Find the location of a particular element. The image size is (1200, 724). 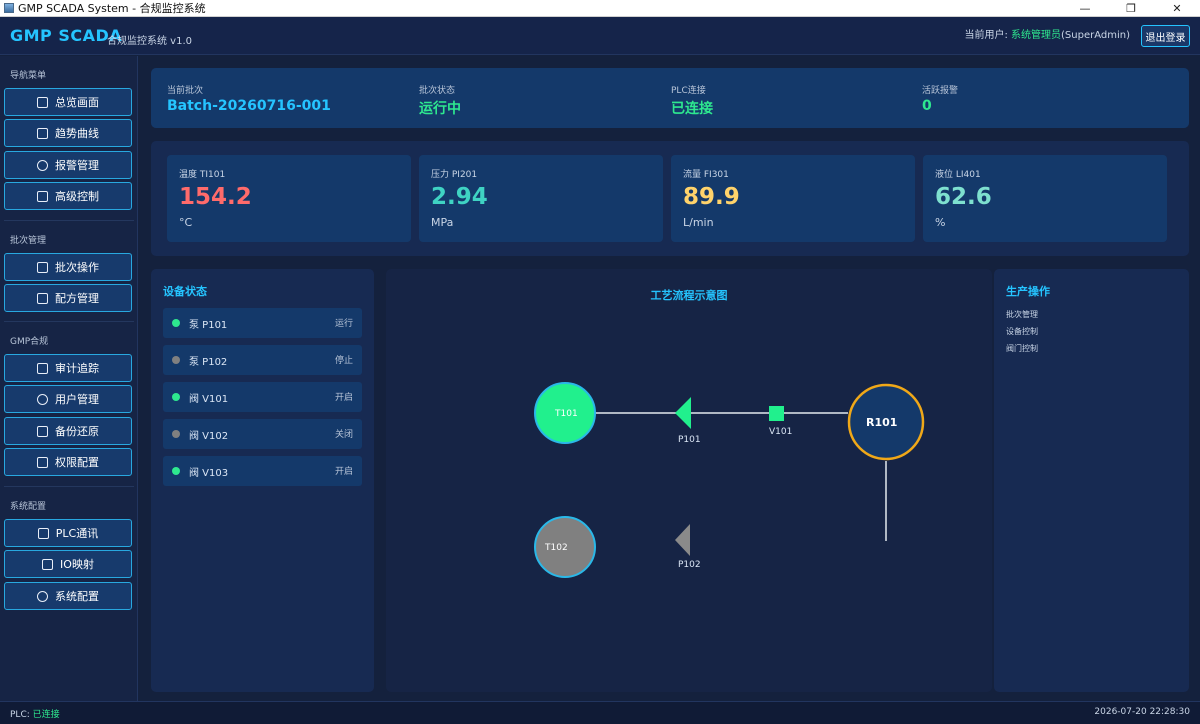

sensor-unit: % is located at coordinates (940, 222).